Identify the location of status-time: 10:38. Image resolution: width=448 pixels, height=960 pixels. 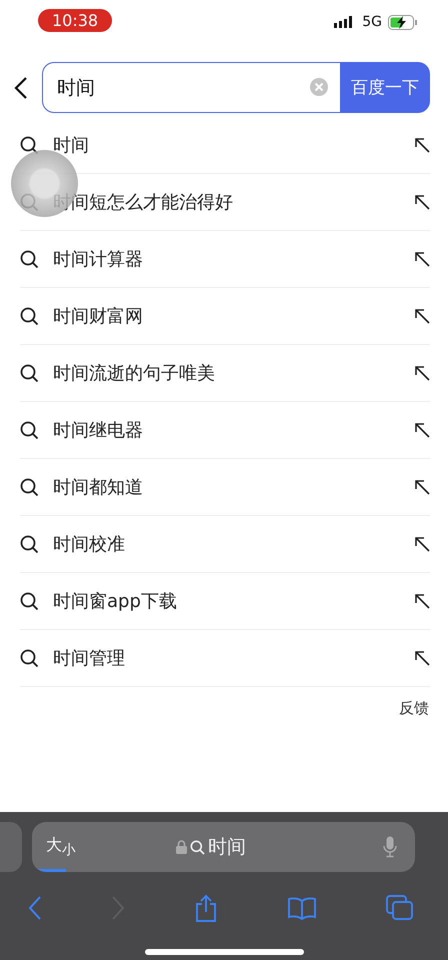
(75, 20).